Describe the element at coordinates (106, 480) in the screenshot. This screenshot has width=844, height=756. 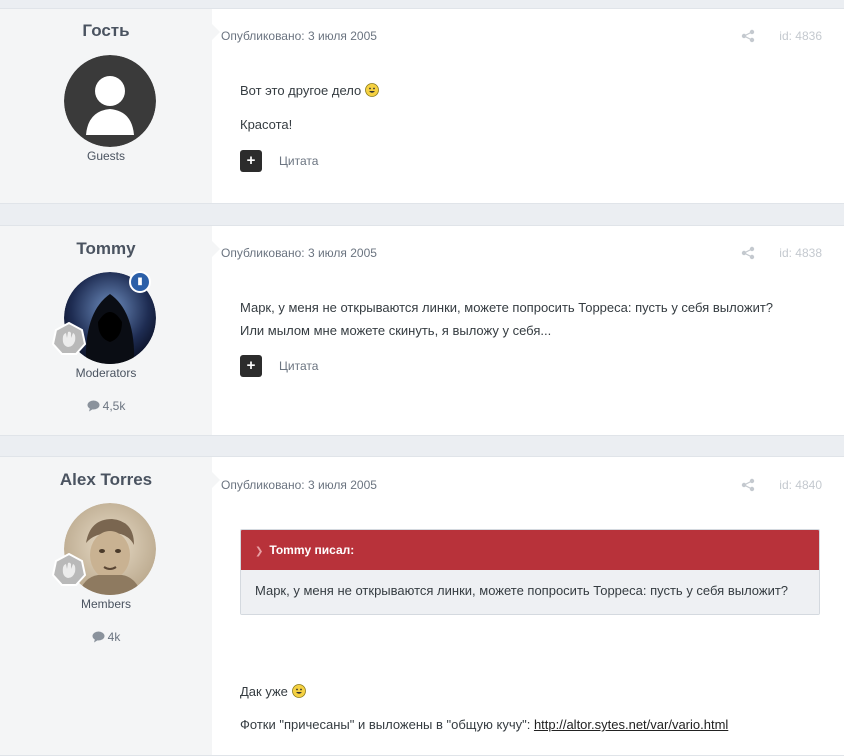
I see `author-name: Alex Torres` at that location.